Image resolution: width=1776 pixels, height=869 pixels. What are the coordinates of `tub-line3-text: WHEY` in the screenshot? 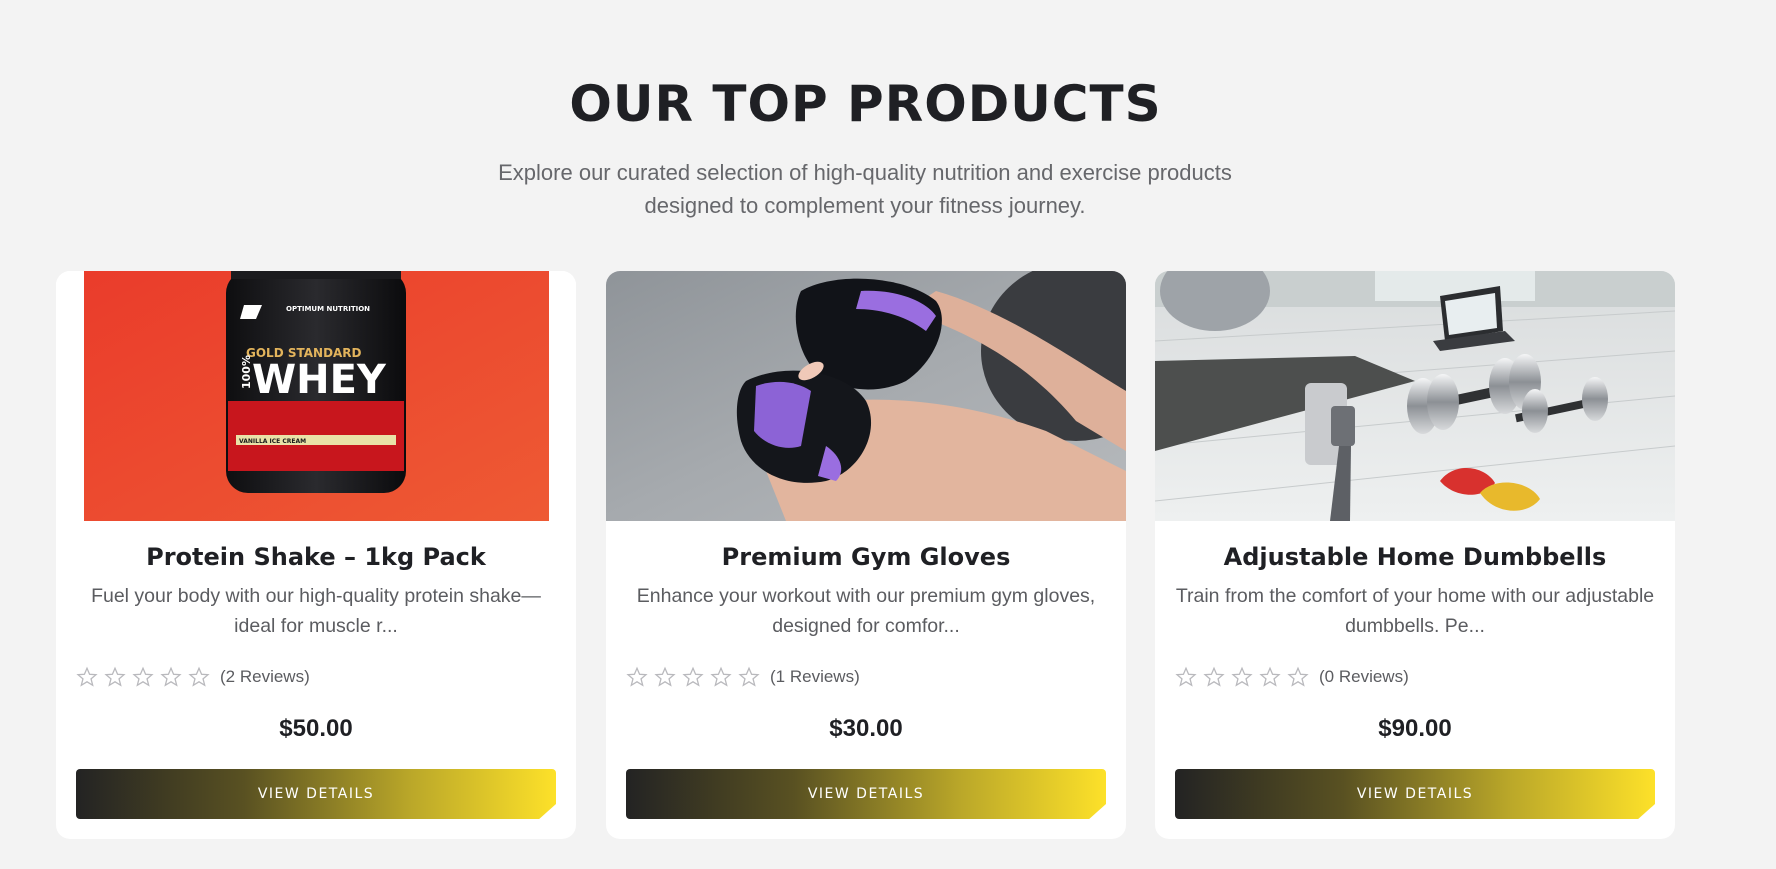 It's located at (319, 380).